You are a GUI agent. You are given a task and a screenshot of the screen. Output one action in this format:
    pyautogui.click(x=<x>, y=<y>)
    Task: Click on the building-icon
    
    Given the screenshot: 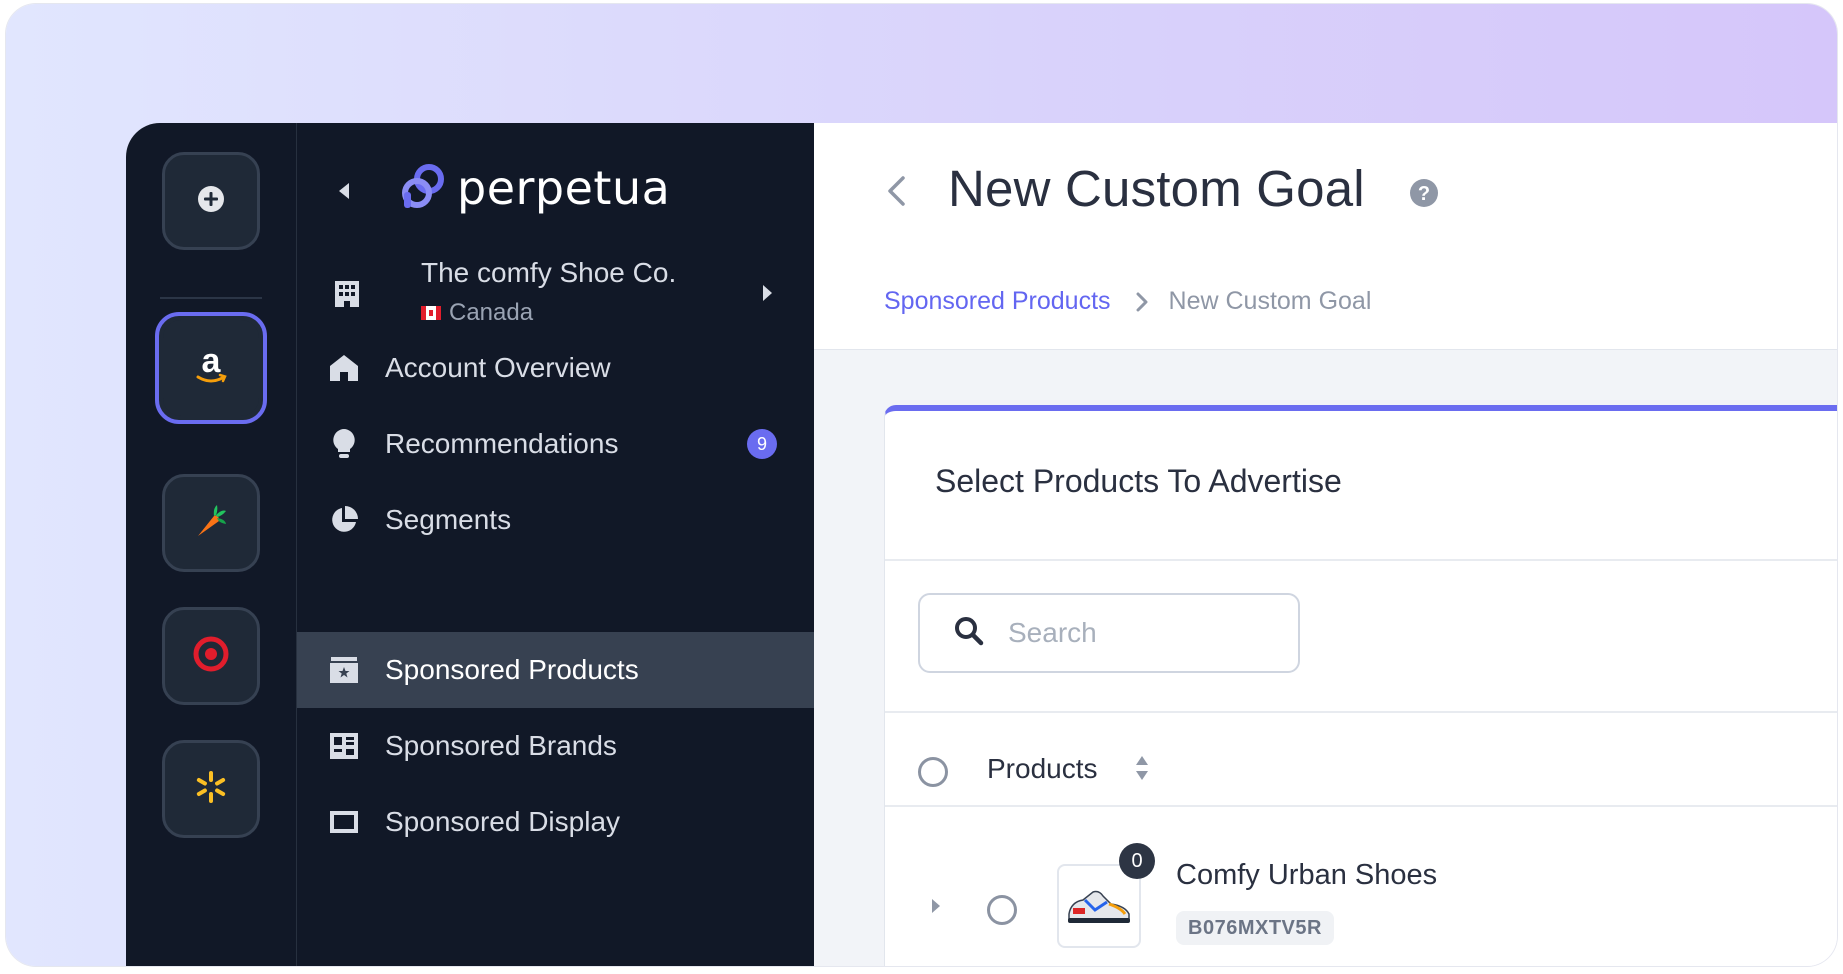 What is the action you would take?
    pyautogui.click(x=347, y=296)
    